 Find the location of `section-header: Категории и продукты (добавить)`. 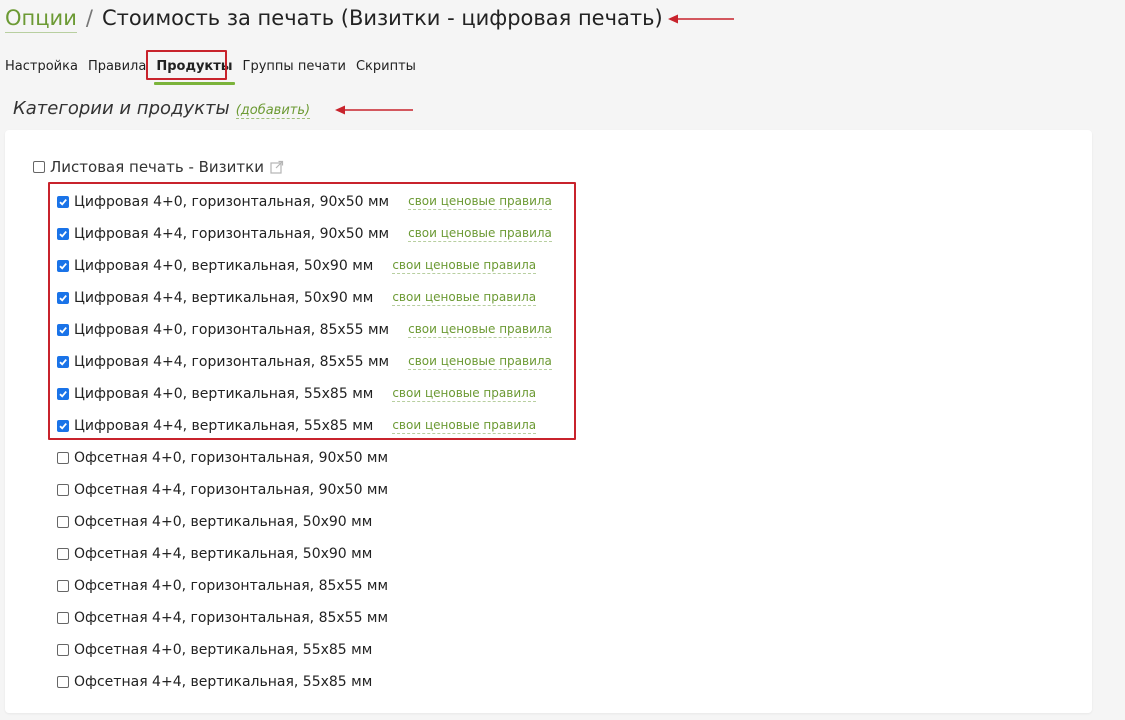

section-header: Категории и продукты (добавить) is located at coordinates (162, 108).